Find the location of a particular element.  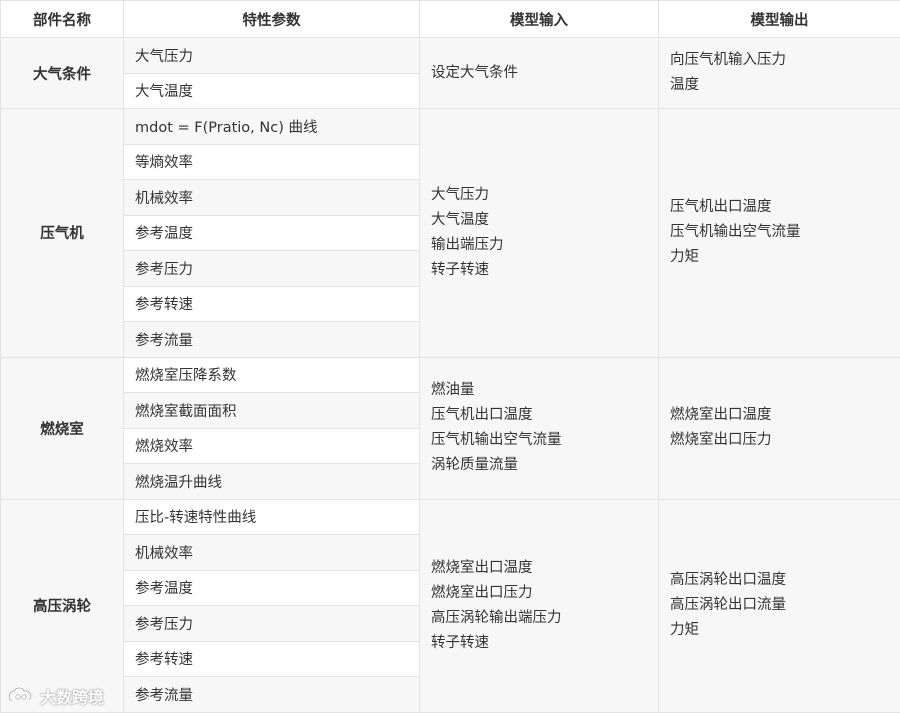

header-component-name: 部件名称 is located at coordinates (62, 19).